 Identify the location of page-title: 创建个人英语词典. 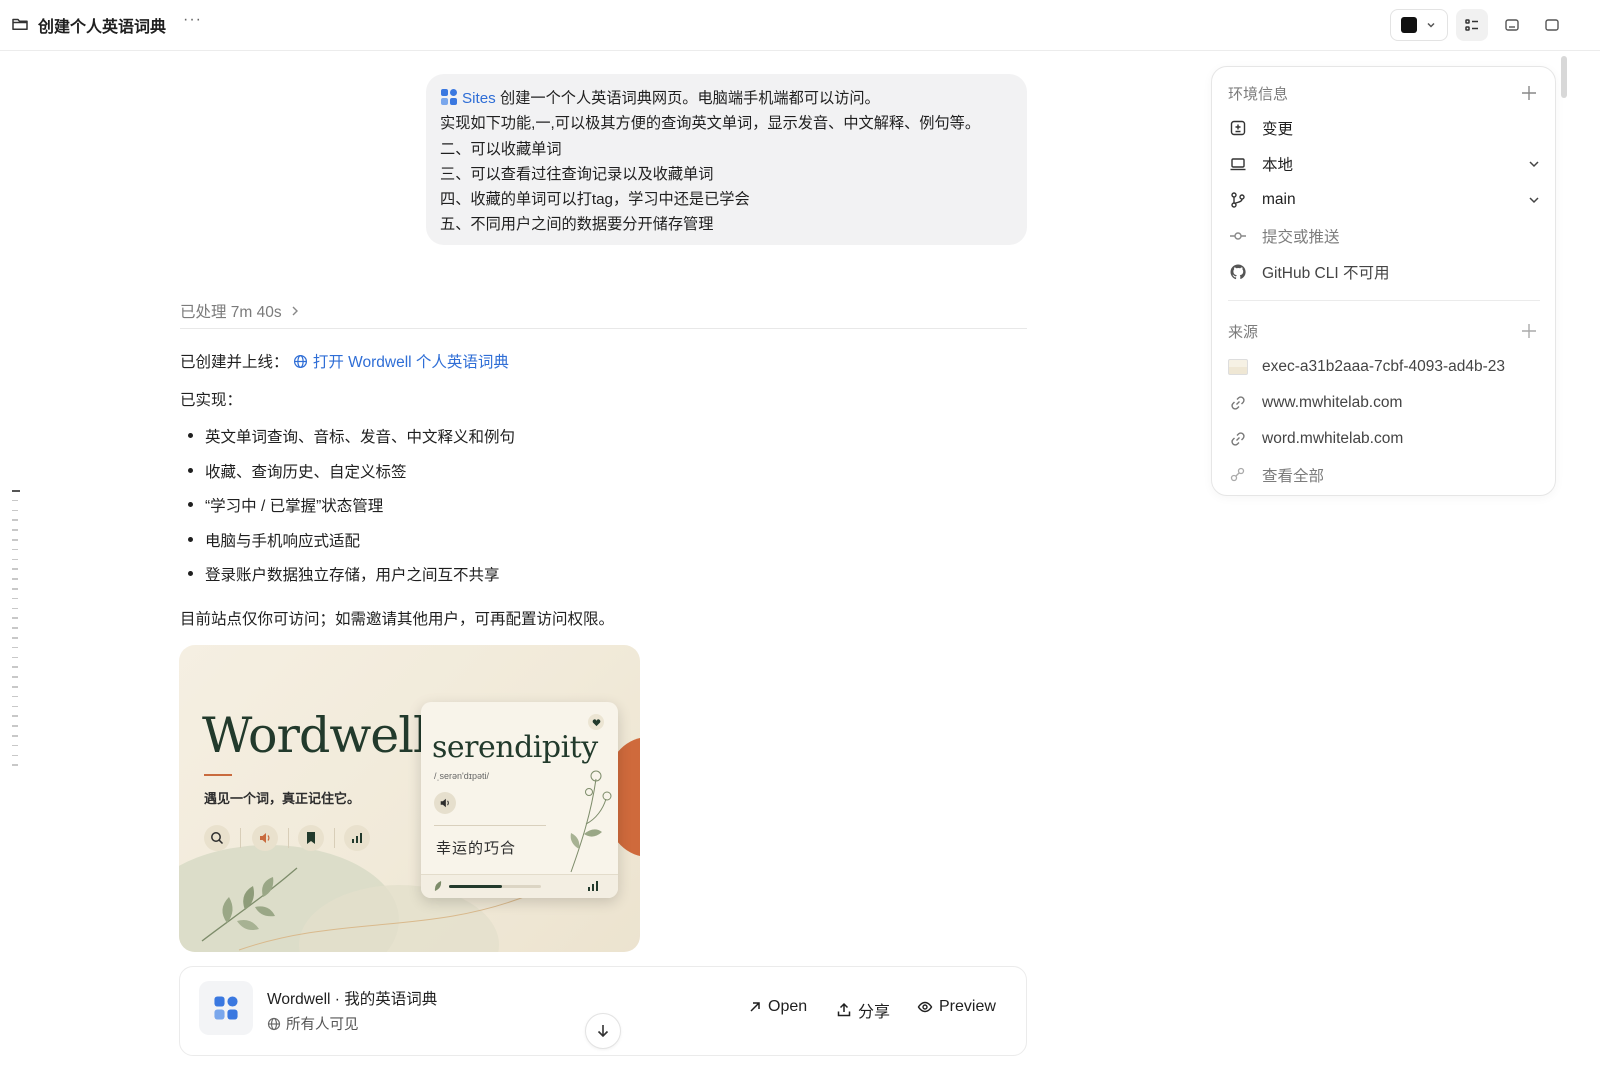
(102, 27).